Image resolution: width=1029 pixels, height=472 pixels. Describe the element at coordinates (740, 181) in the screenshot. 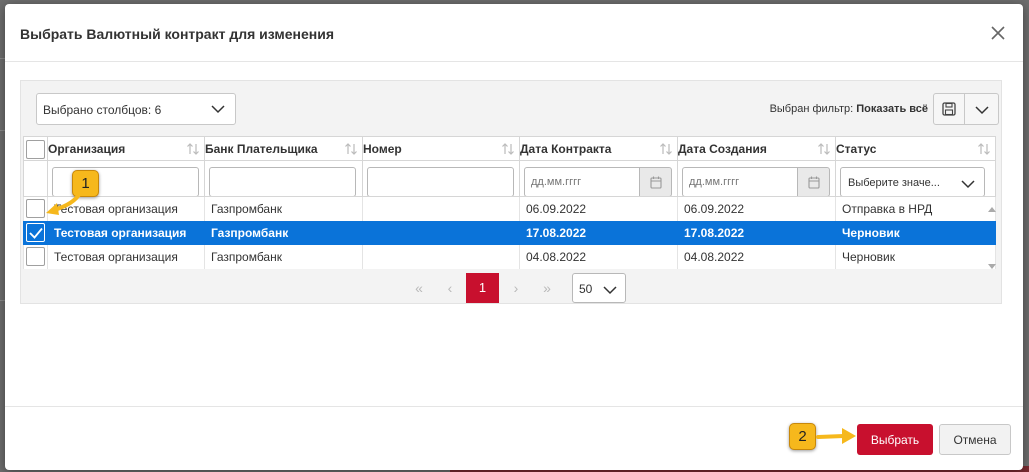

I see `created-date-filter-input` at that location.